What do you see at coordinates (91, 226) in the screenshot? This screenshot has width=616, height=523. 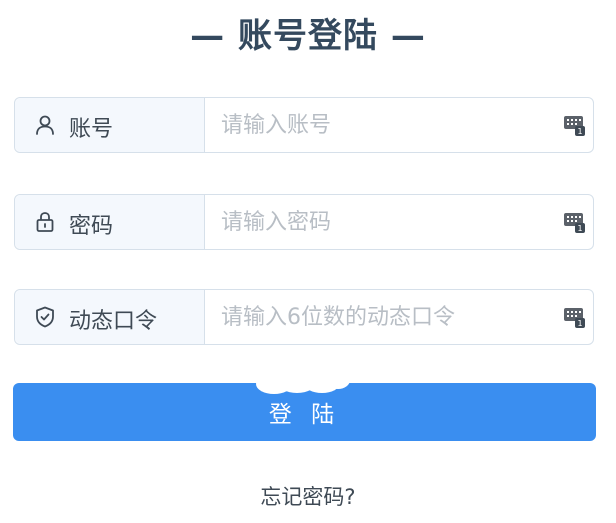 I see `password-label: 密码` at bounding box center [91, 226].